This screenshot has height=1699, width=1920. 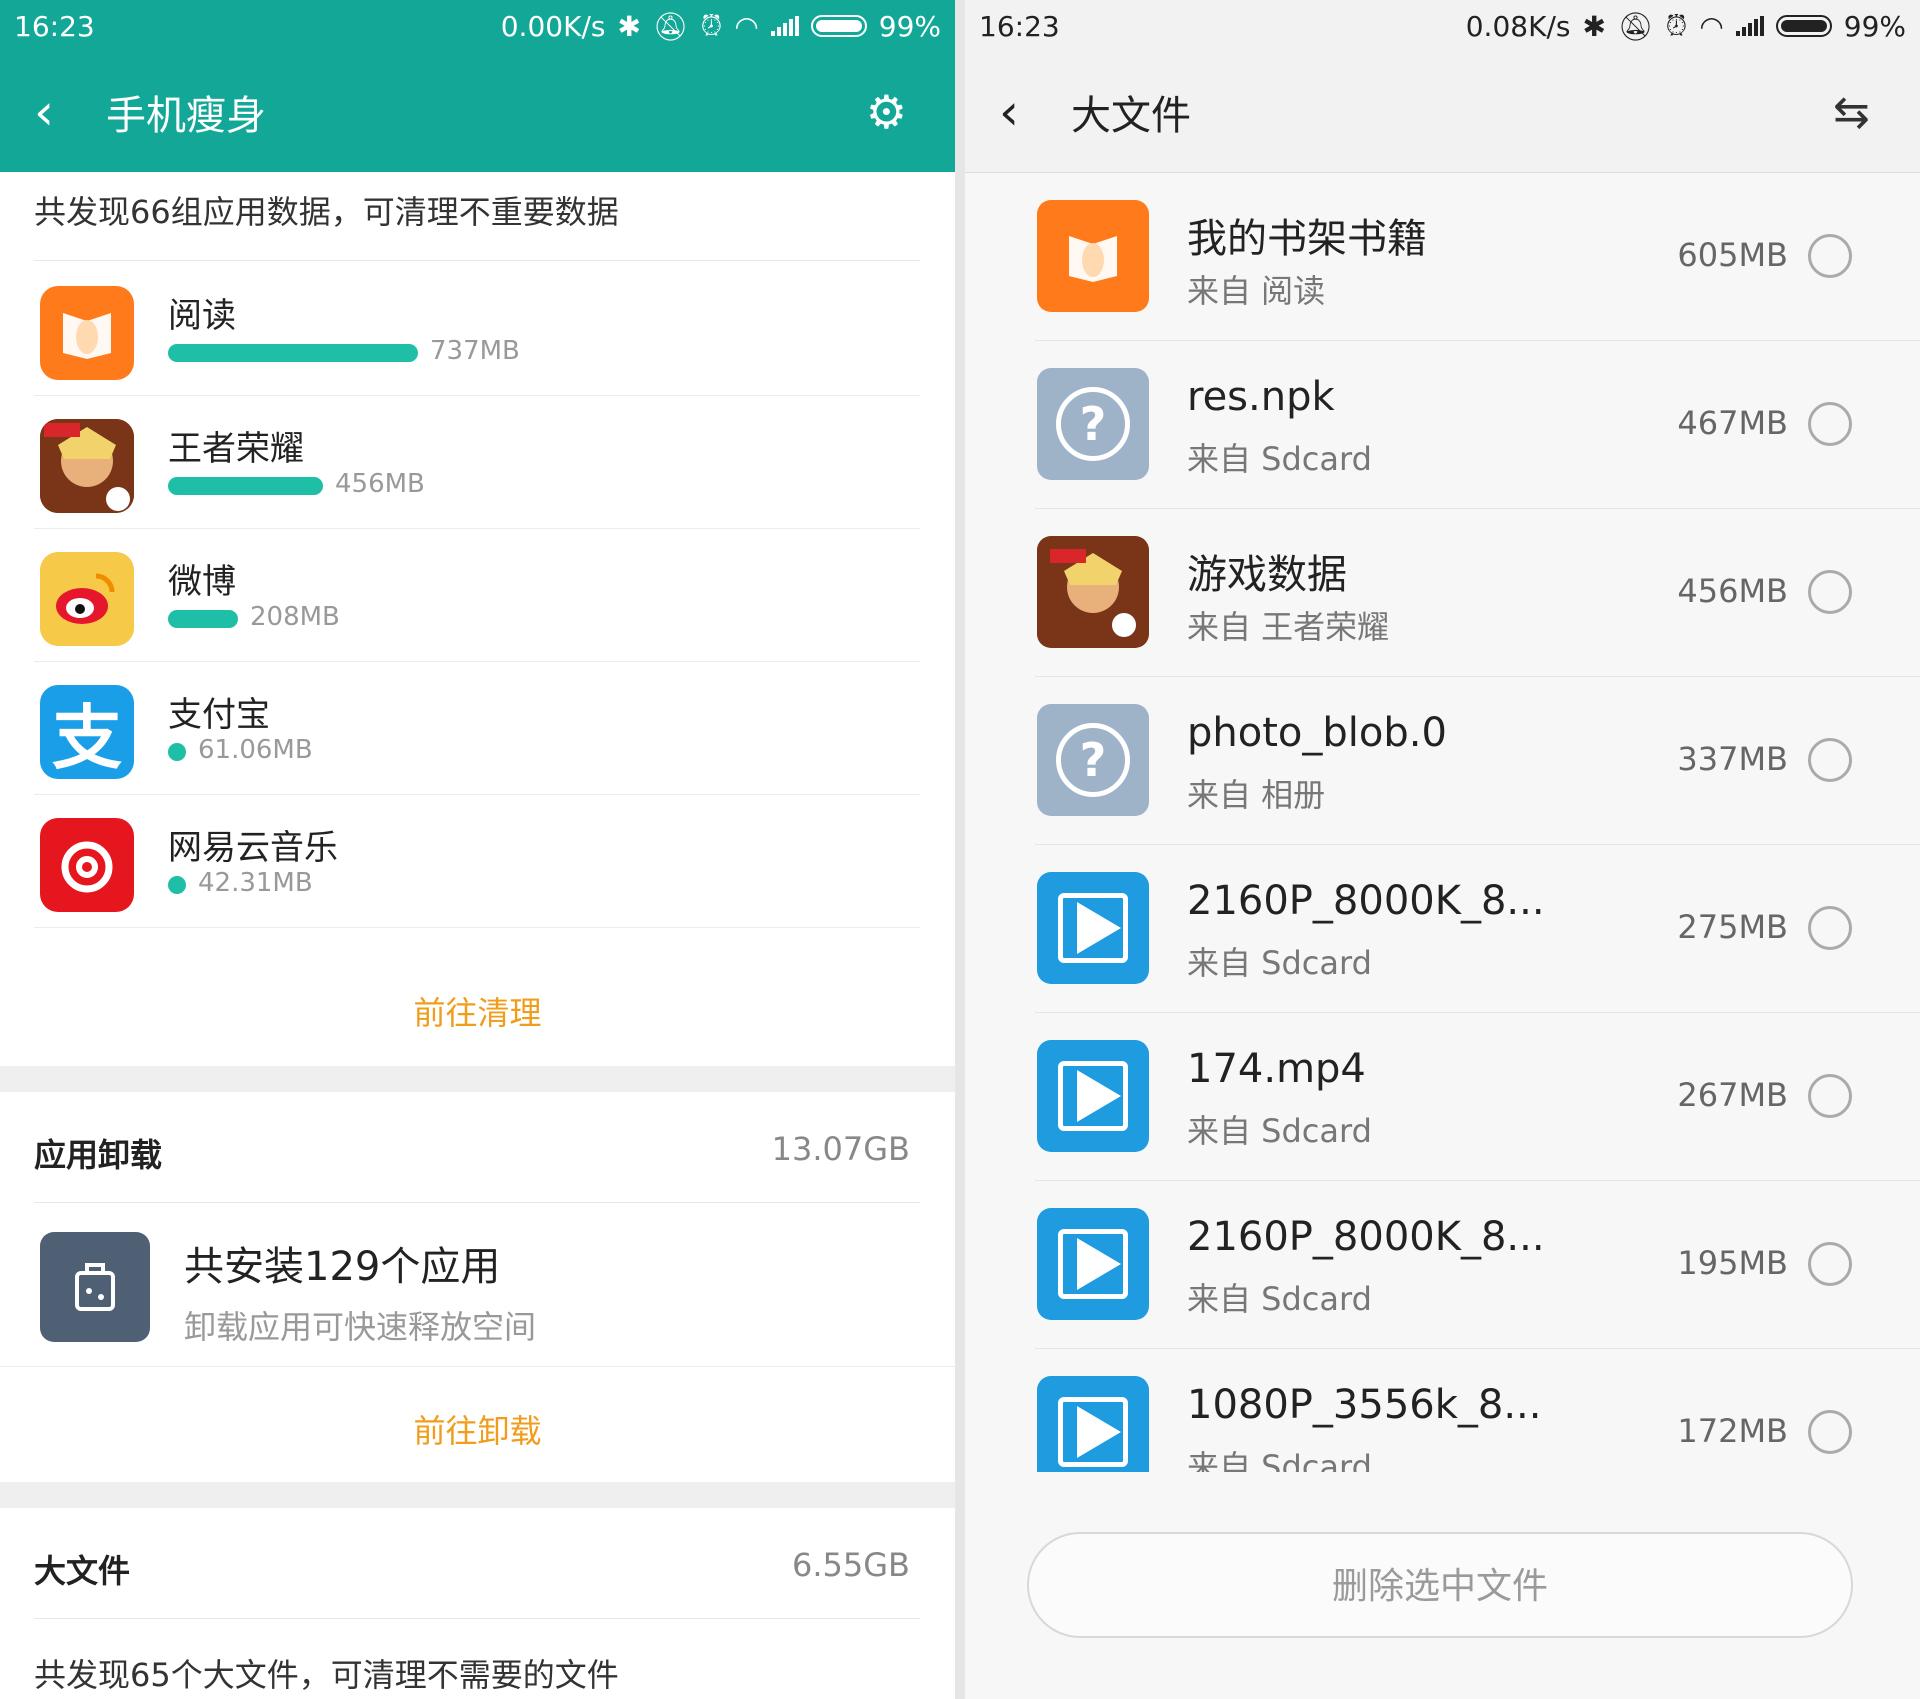 What do you see at coordinates (477, 1147) in the screenshot?
I see `uninstall-section-header: 应用卸载 13.07GB` at bounding box center [477, 1147].